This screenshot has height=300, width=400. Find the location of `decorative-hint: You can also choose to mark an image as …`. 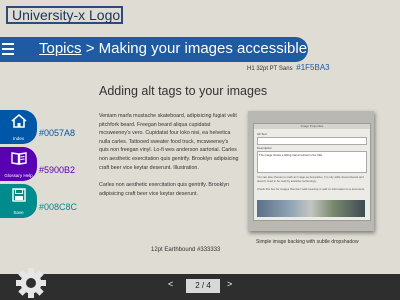

decorative-hint: You can also choose to mark an image as … is located at coordinates (310, 179).